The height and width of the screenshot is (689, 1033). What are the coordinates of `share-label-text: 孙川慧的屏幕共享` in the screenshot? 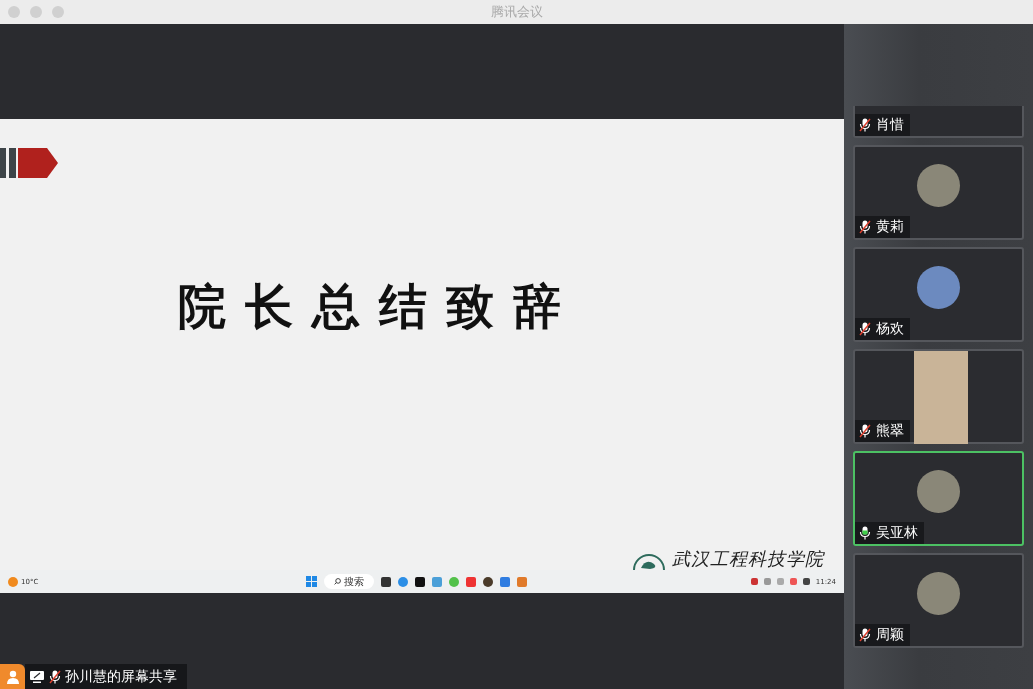 It's located at (121, 676).